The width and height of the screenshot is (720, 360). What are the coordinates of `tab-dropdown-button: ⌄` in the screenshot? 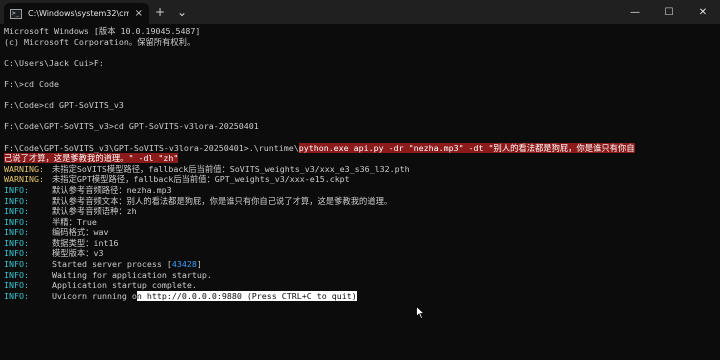 It's located at (182, 12).